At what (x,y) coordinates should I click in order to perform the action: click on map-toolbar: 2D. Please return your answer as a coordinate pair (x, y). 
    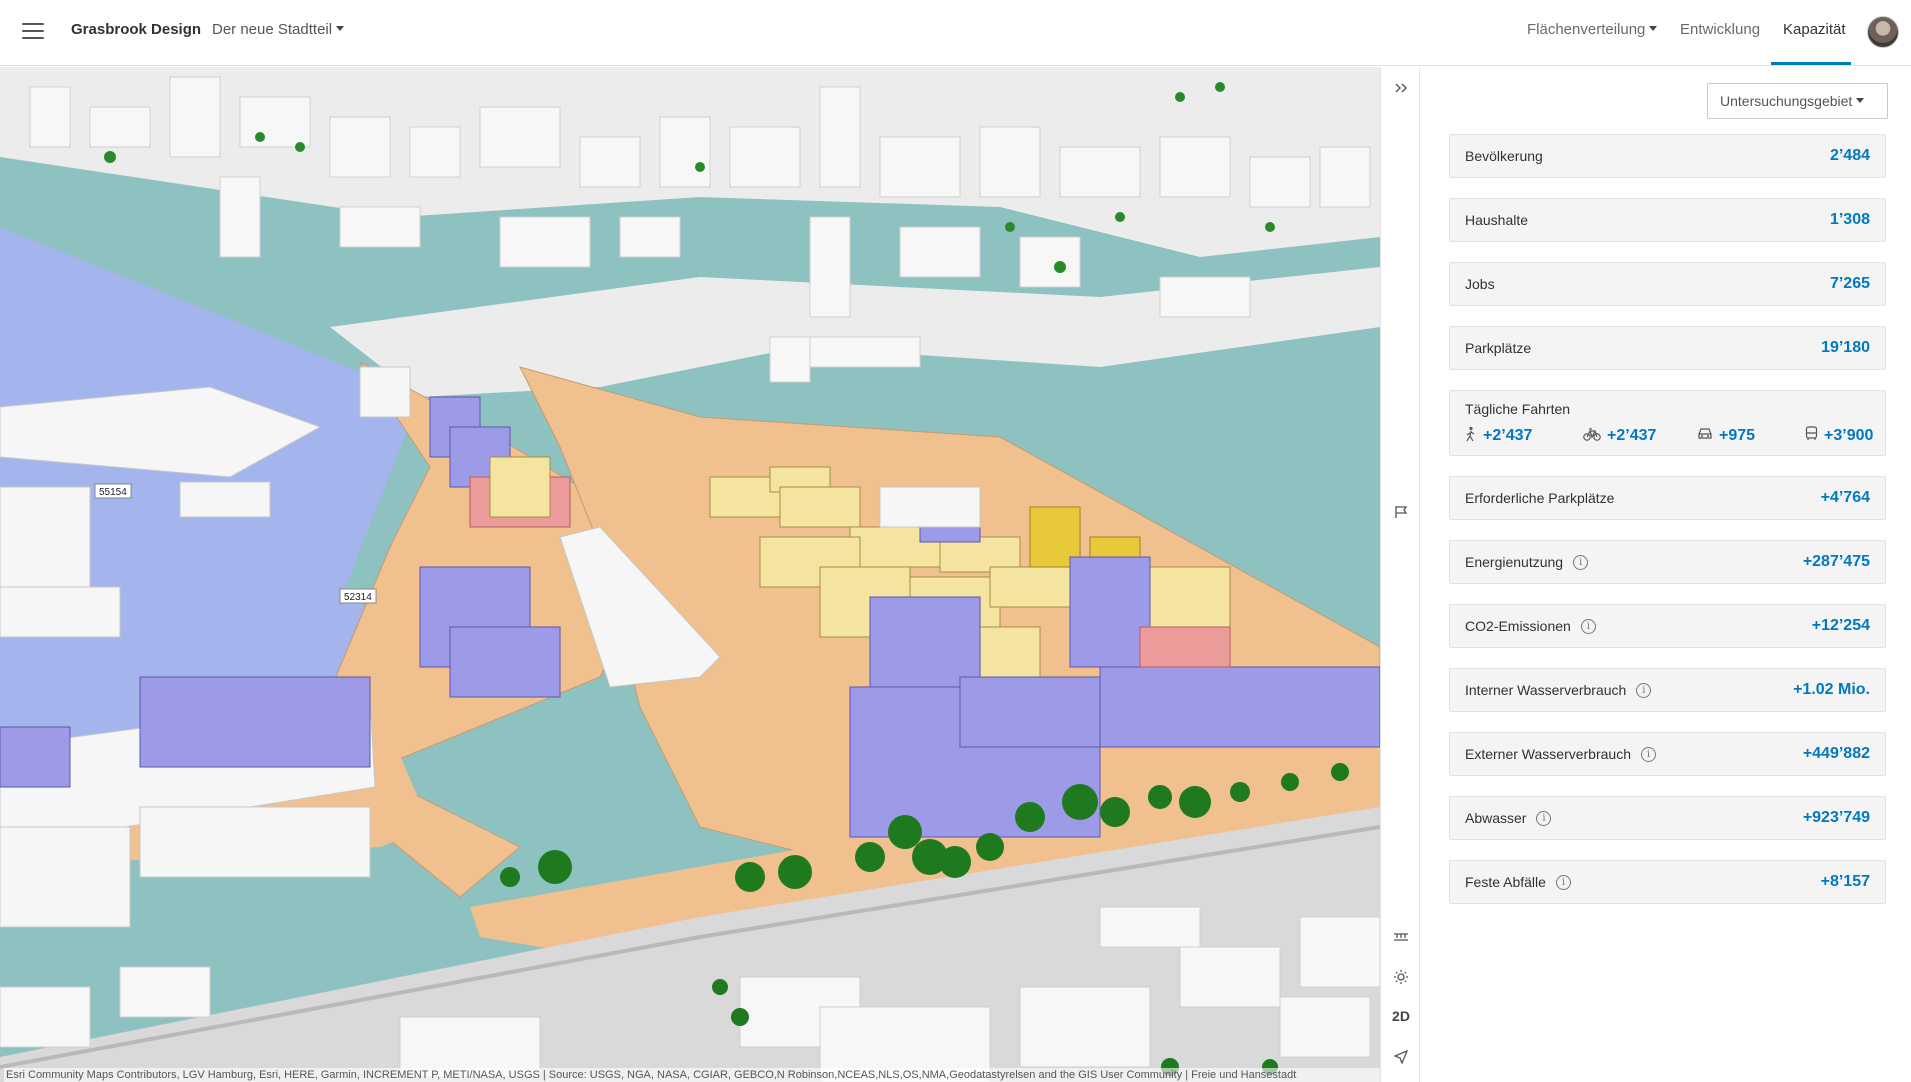
    Looking at the image, I should click on (1400, 574).